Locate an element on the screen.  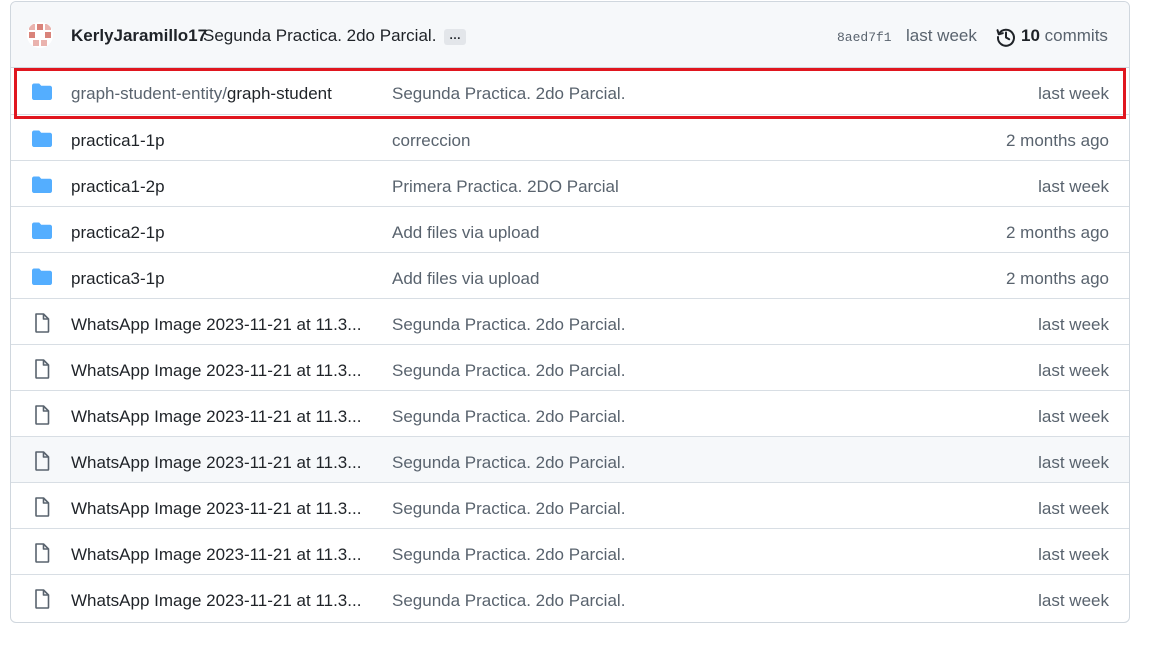
file-name-link: practica1-1p is located at coordinates (221, 141).